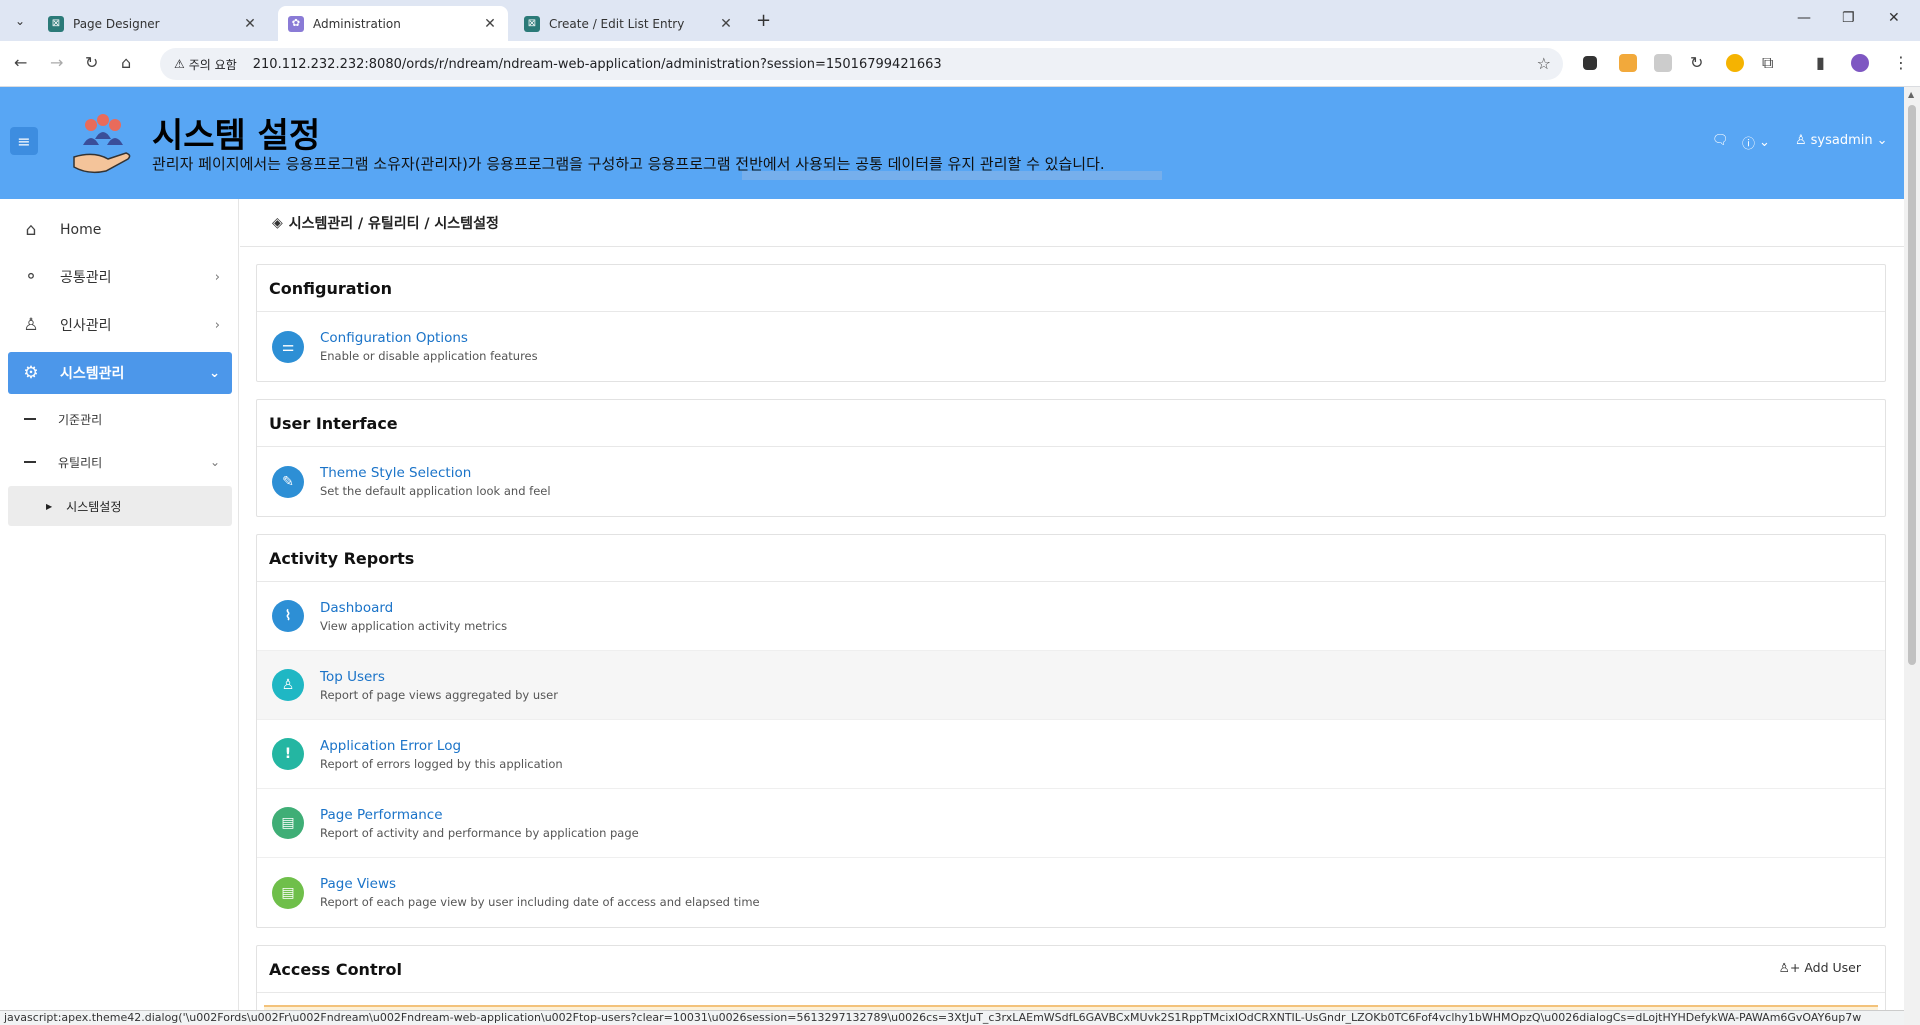 This screenshot has width=1920, height=1025. I want to click on sidebar-item-hr: ♙ 인사관리 ›, so click(120, 325).